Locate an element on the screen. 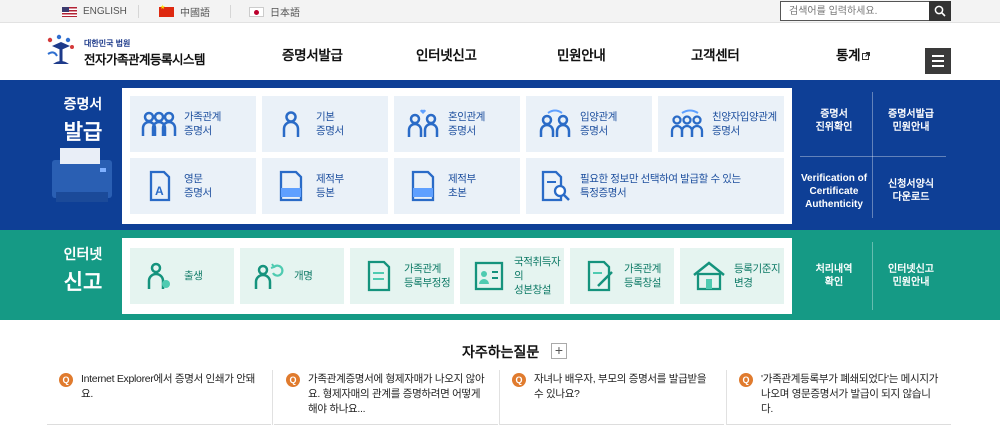 The width and height of the screenshot is (1000, 438). nav-internet-report: 인터넷신고 is located at coordinates (446, 54).